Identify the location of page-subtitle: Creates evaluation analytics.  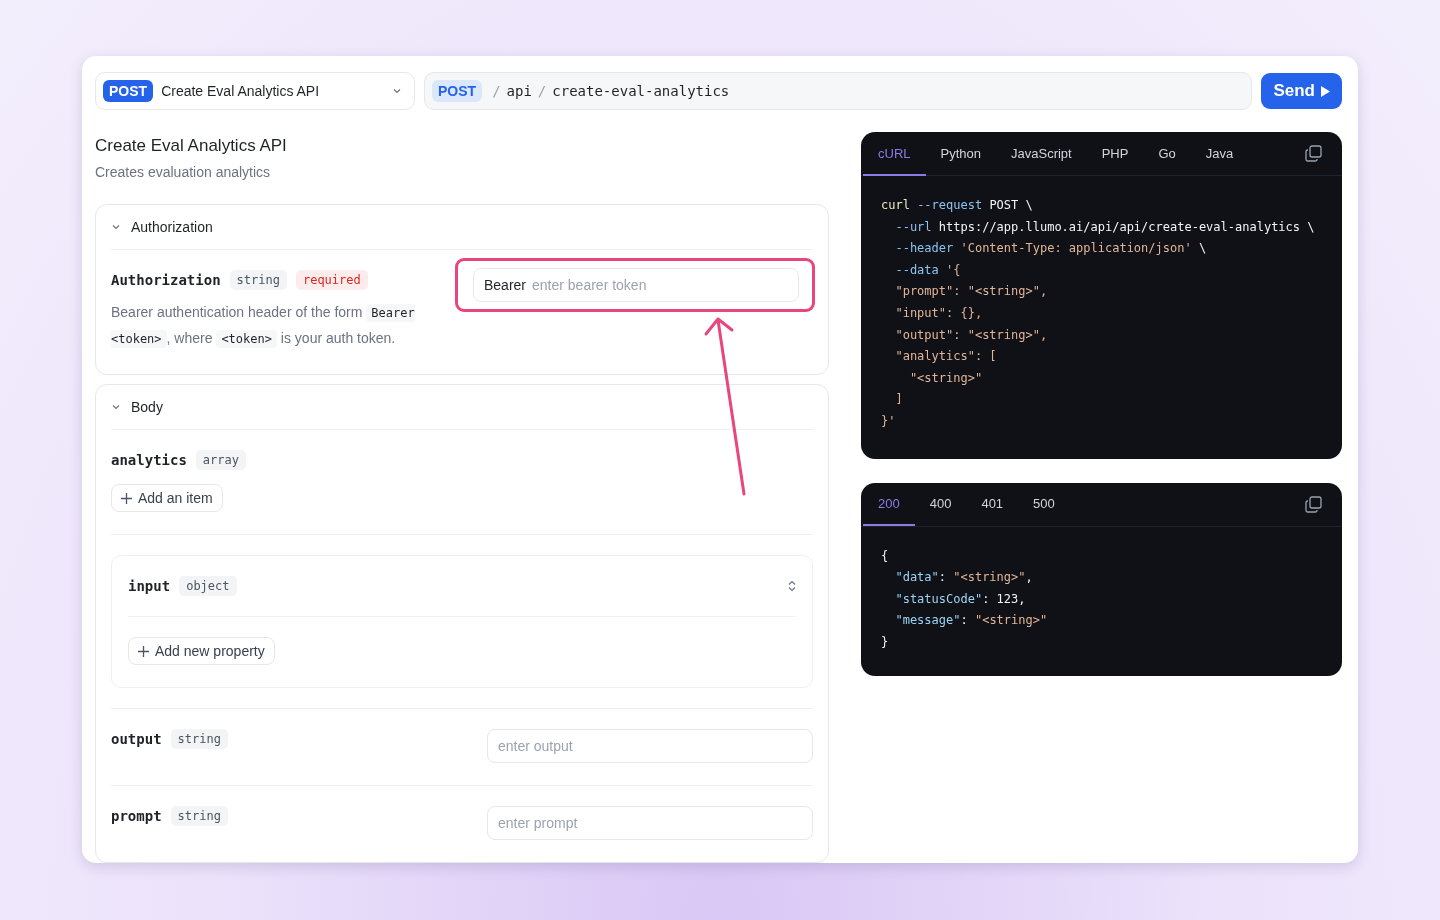
(183, 172).